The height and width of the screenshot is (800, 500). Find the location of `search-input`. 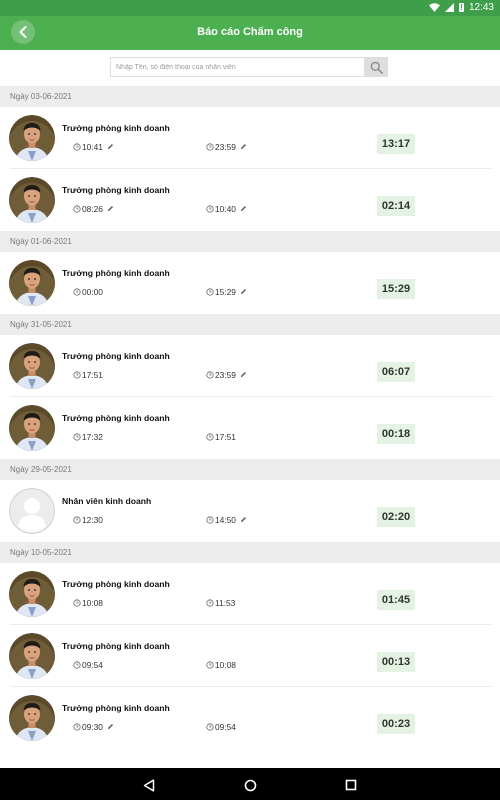

search-input is located at coordinates (237, 67).